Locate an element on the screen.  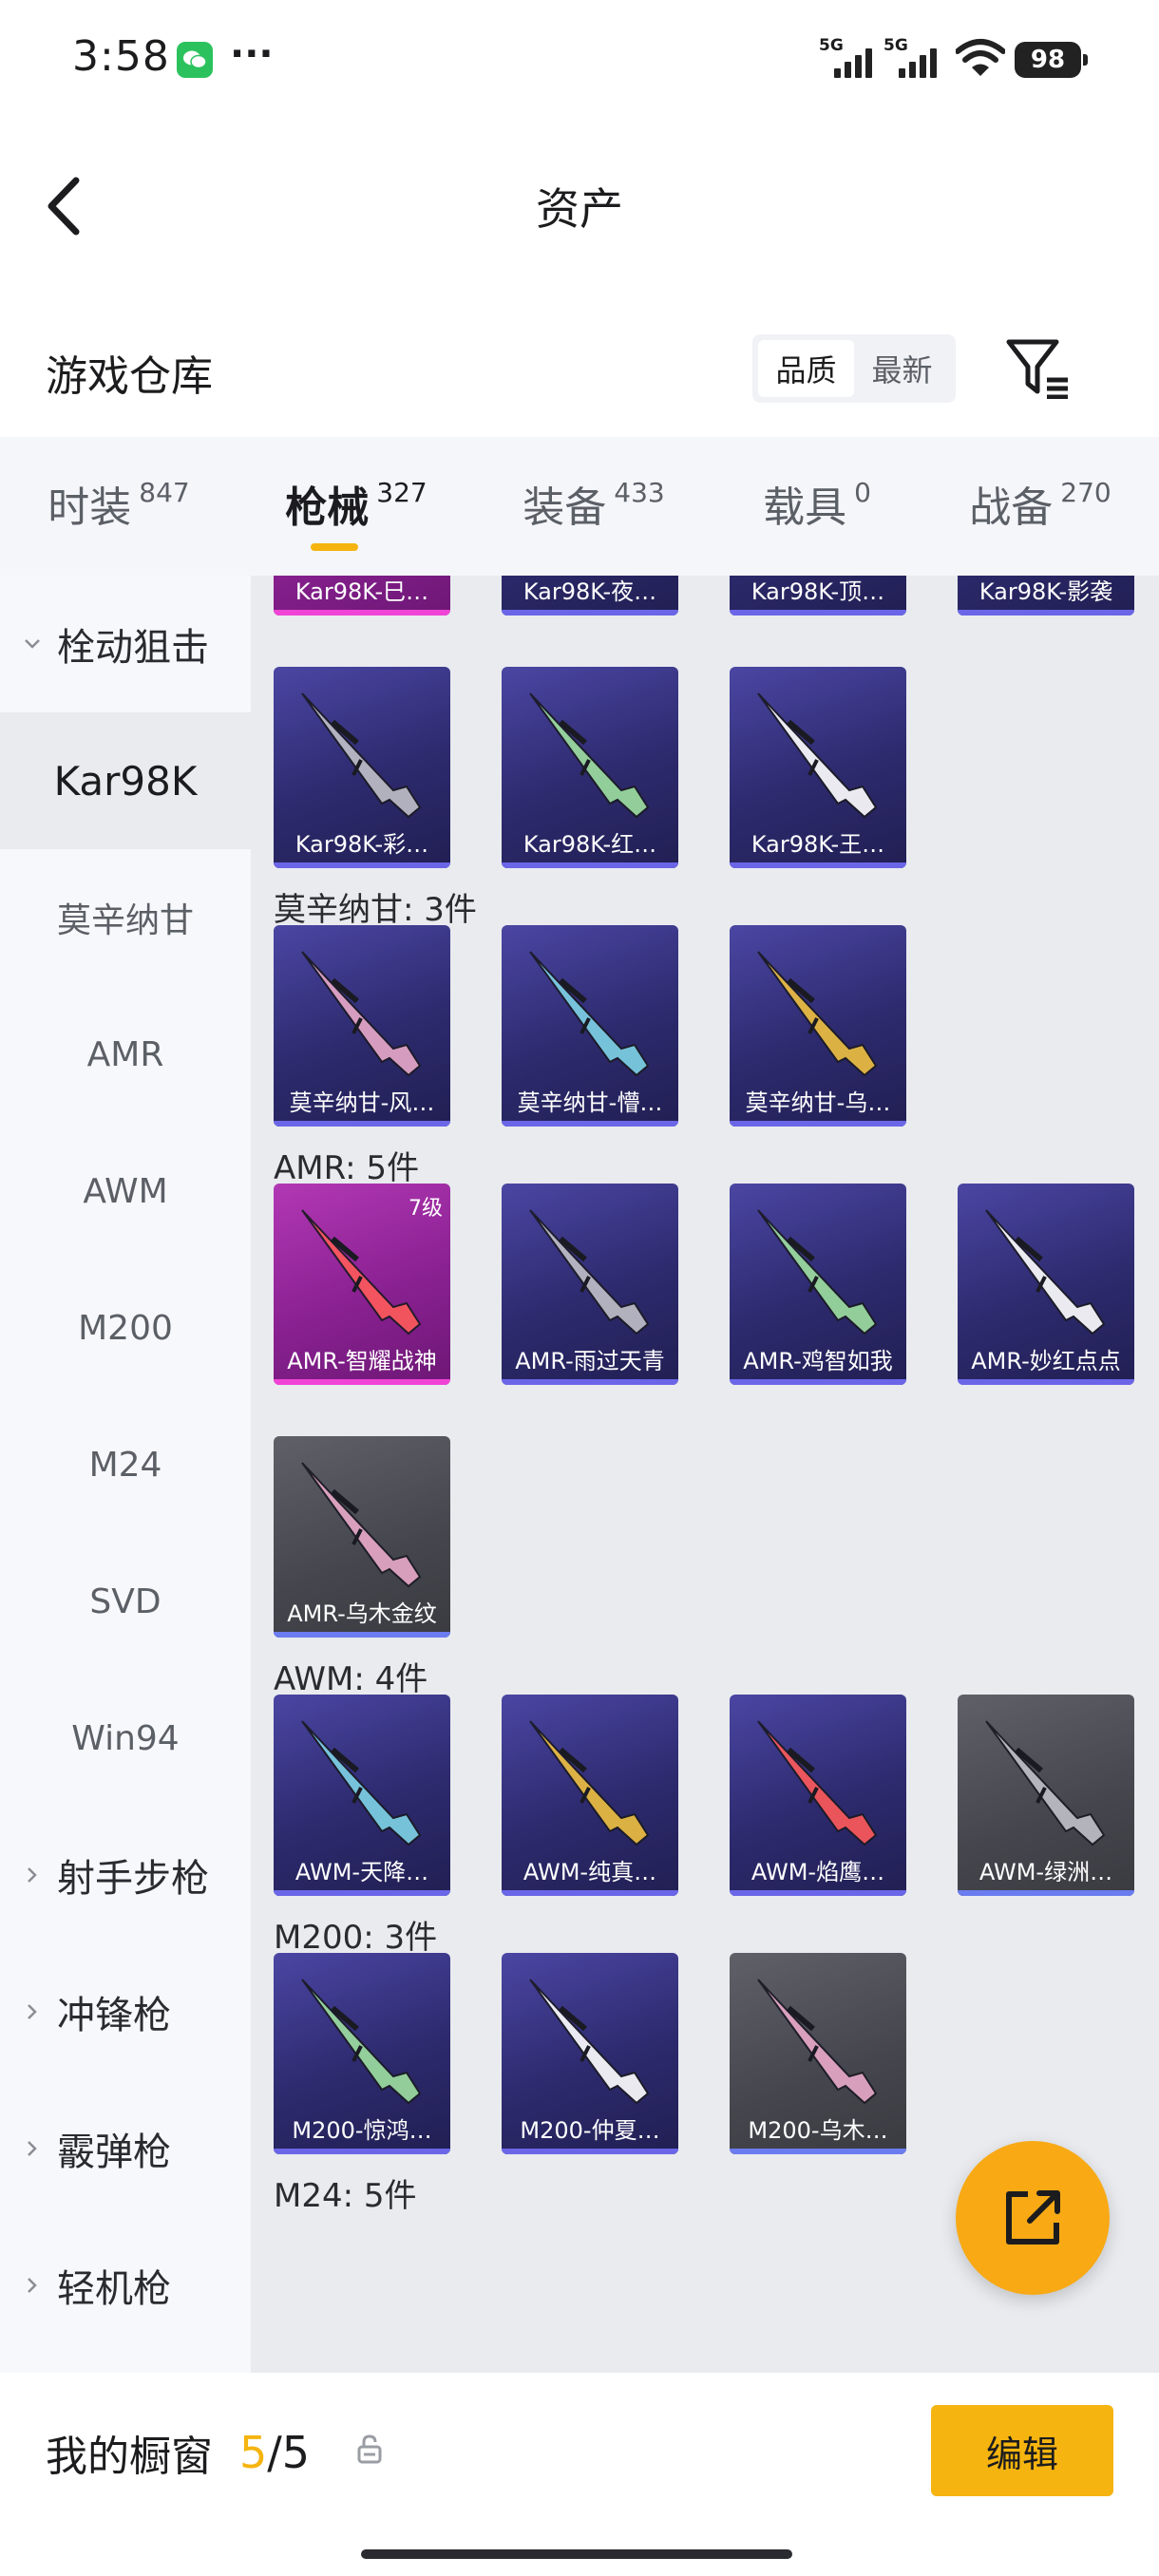
sidebar-item-label: AMR is located at coordinates (125, 1054).